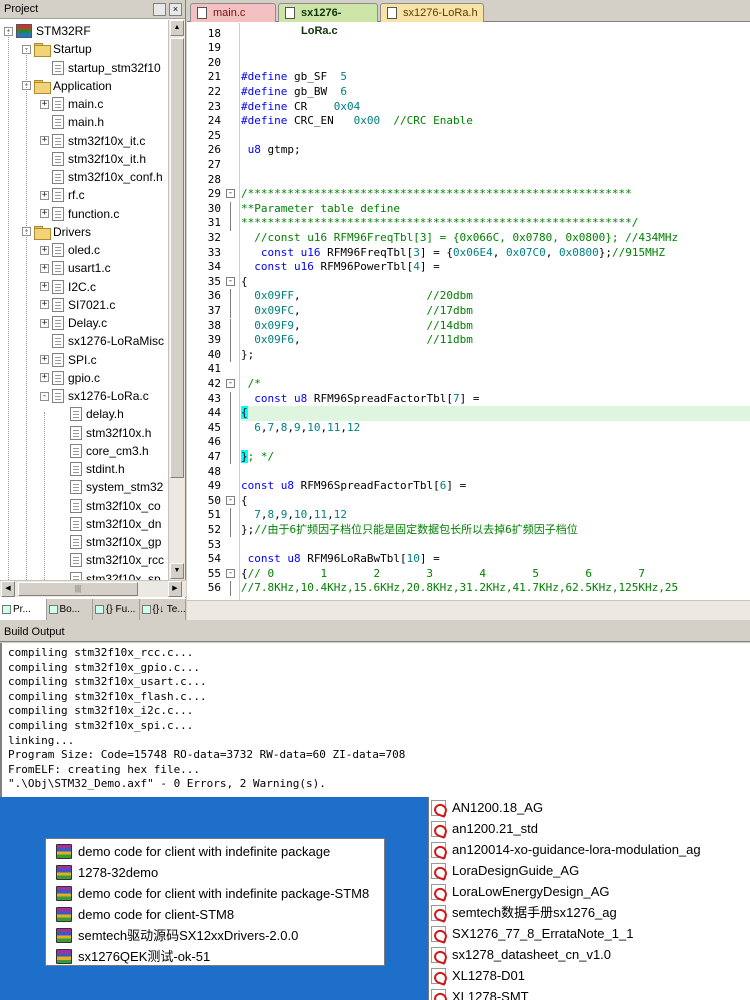  I want to click on tree-file: + usart1.c, so click(75, 268).